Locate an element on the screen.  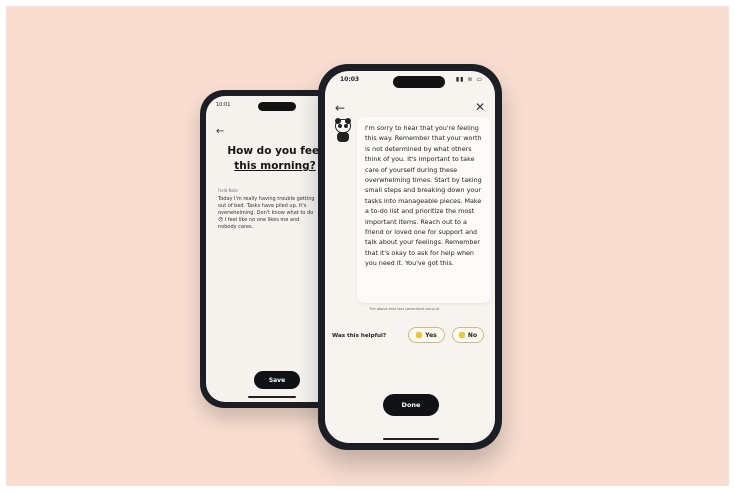
close-icon: ✕ is located at coordinates (480, 107).